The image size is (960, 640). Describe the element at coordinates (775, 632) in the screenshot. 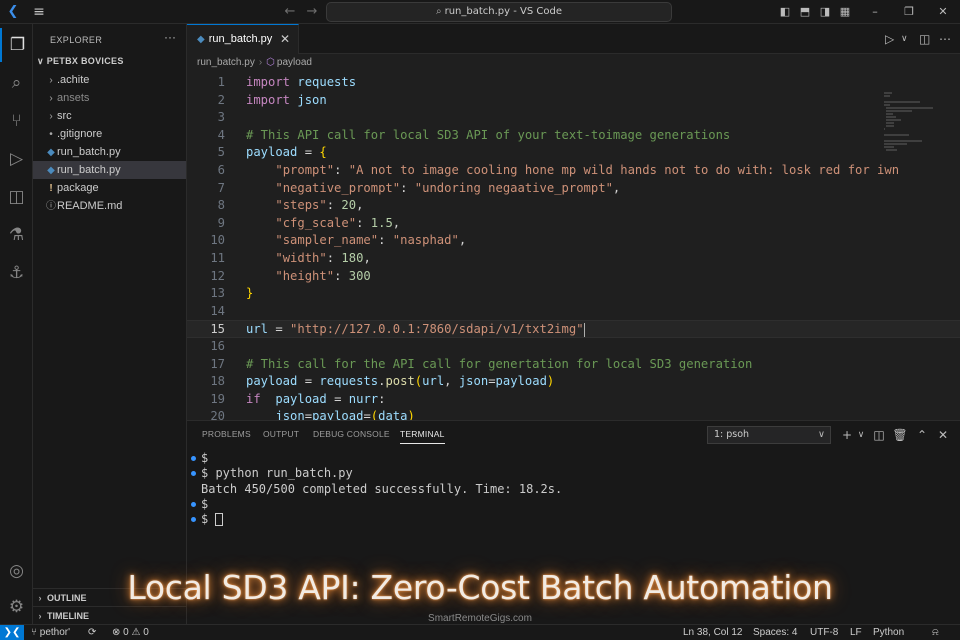

I see `indentation: Spaces: 4` at that location.